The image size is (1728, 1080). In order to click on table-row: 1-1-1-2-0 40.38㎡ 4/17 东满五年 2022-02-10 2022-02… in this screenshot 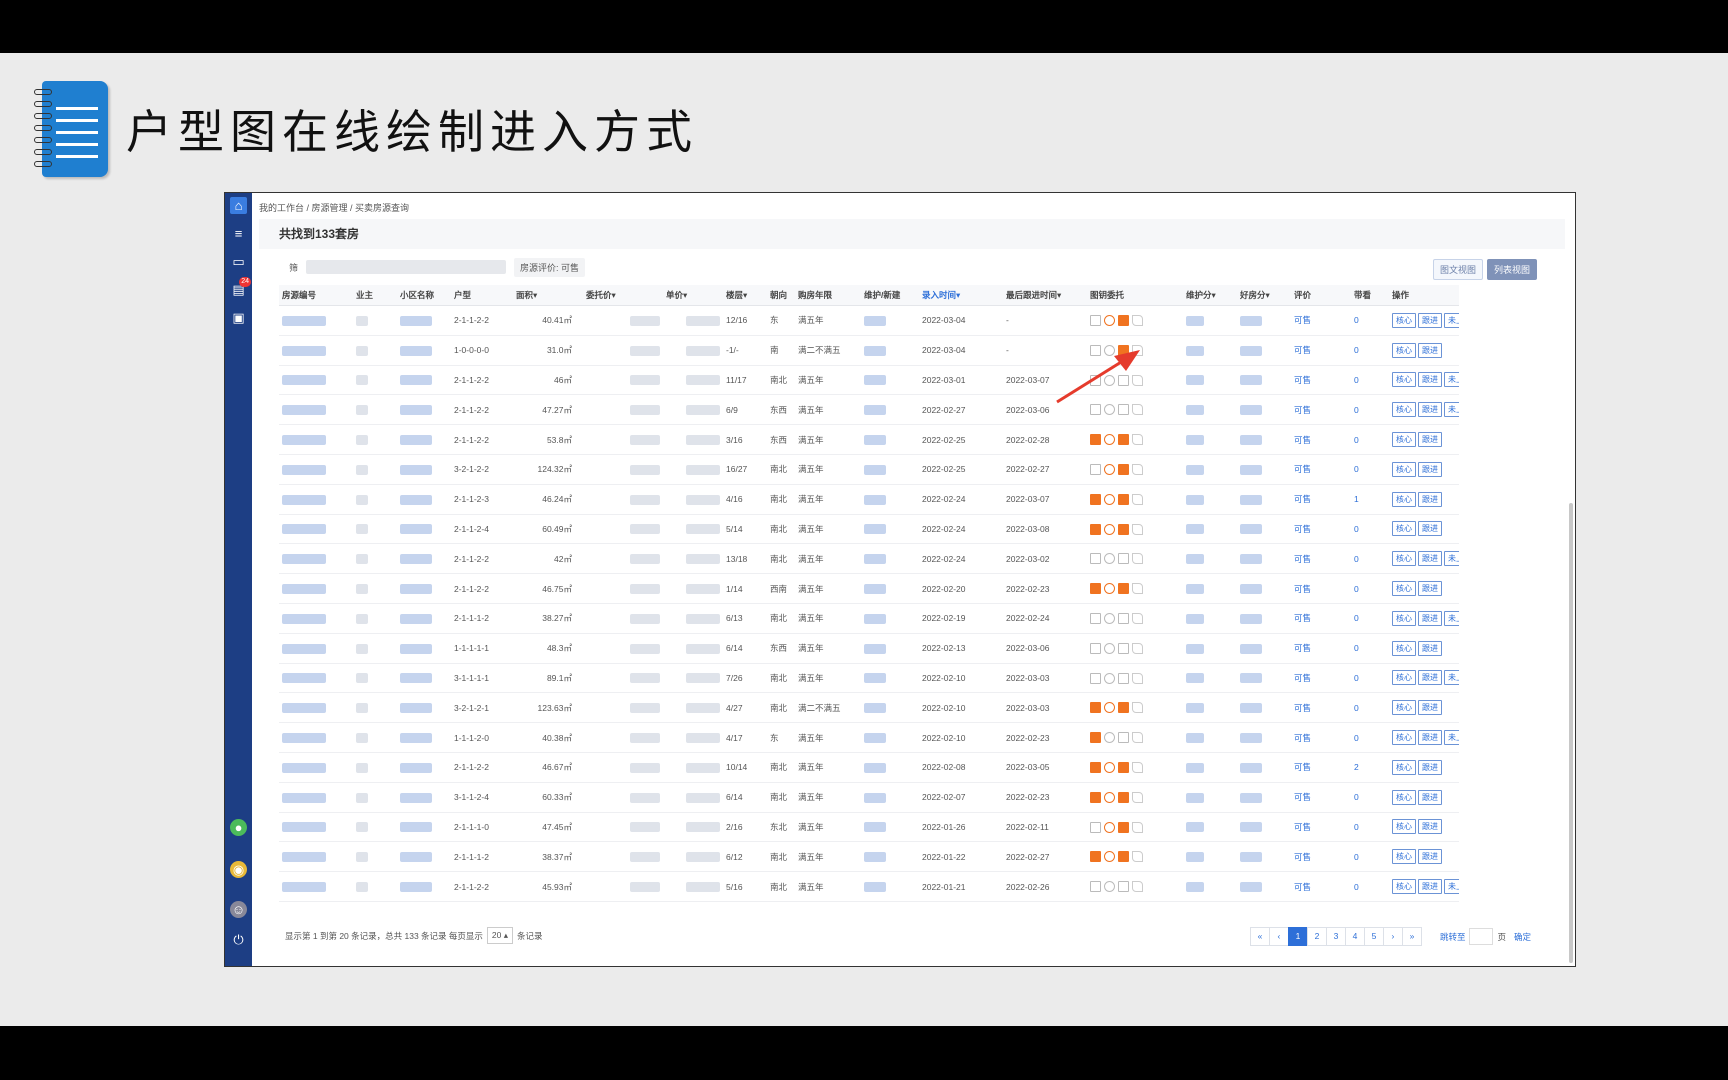, I will do `click(869, 737)`.